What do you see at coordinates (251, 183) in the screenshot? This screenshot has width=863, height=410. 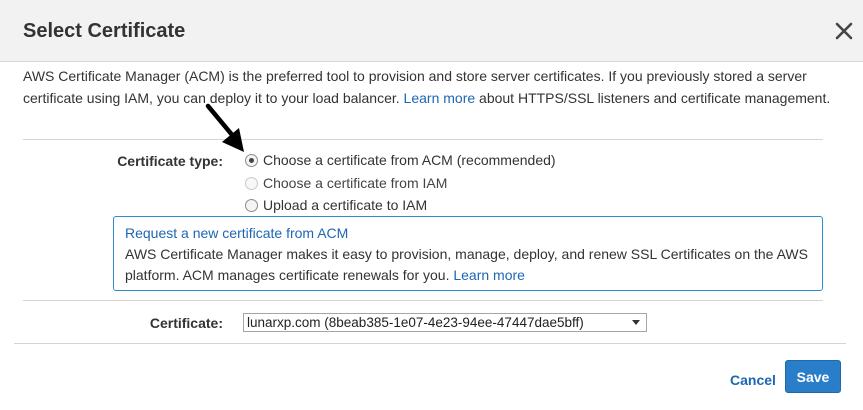 I see `radio-iam-button` at bounding box center [251, 183].